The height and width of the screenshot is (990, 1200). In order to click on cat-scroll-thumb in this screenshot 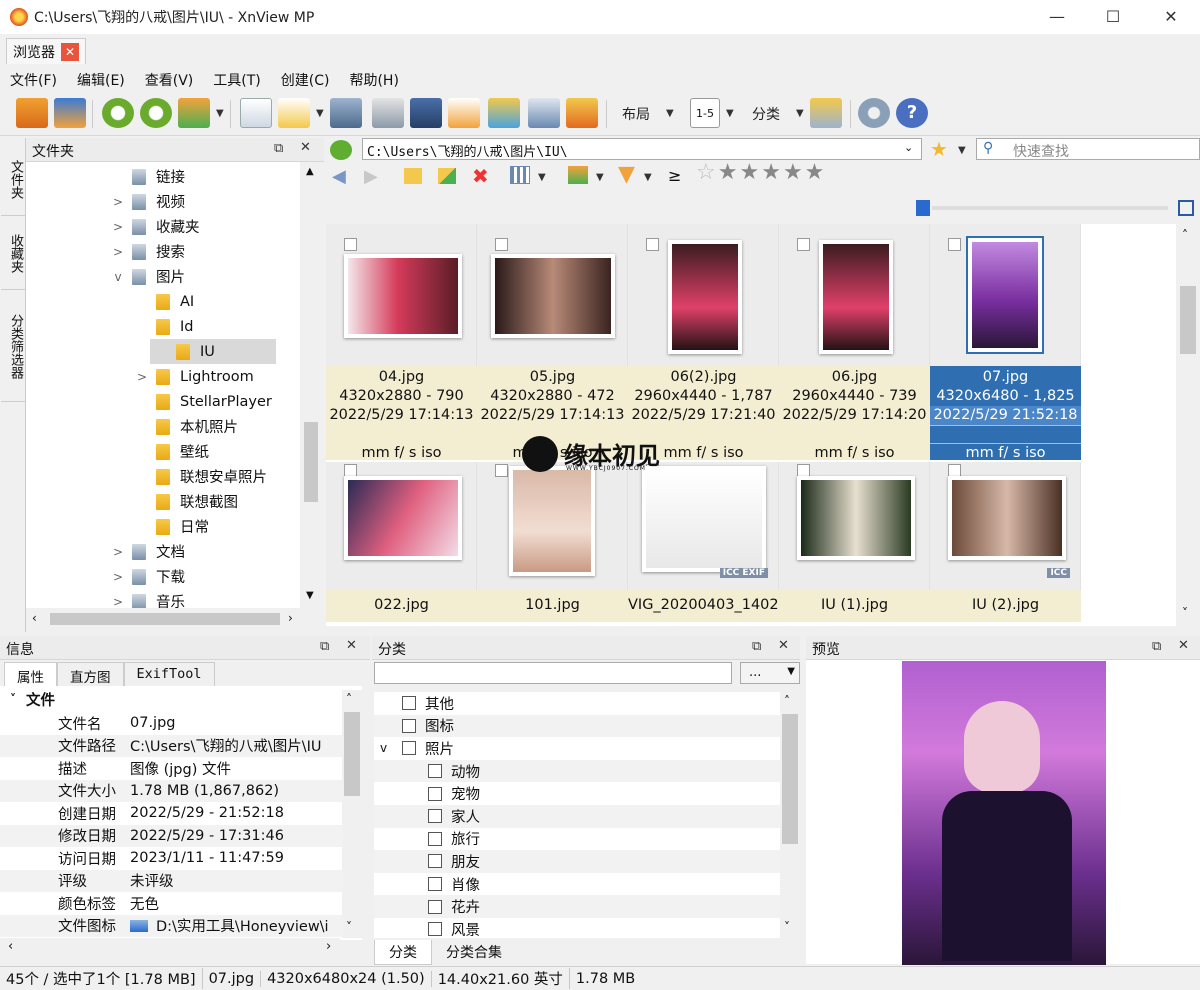, I will do `click(790, 779)`.